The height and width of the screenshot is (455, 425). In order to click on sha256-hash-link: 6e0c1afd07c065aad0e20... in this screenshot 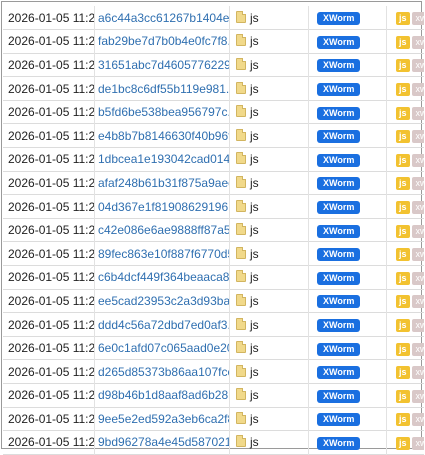, I will do `click(163, 348)`.